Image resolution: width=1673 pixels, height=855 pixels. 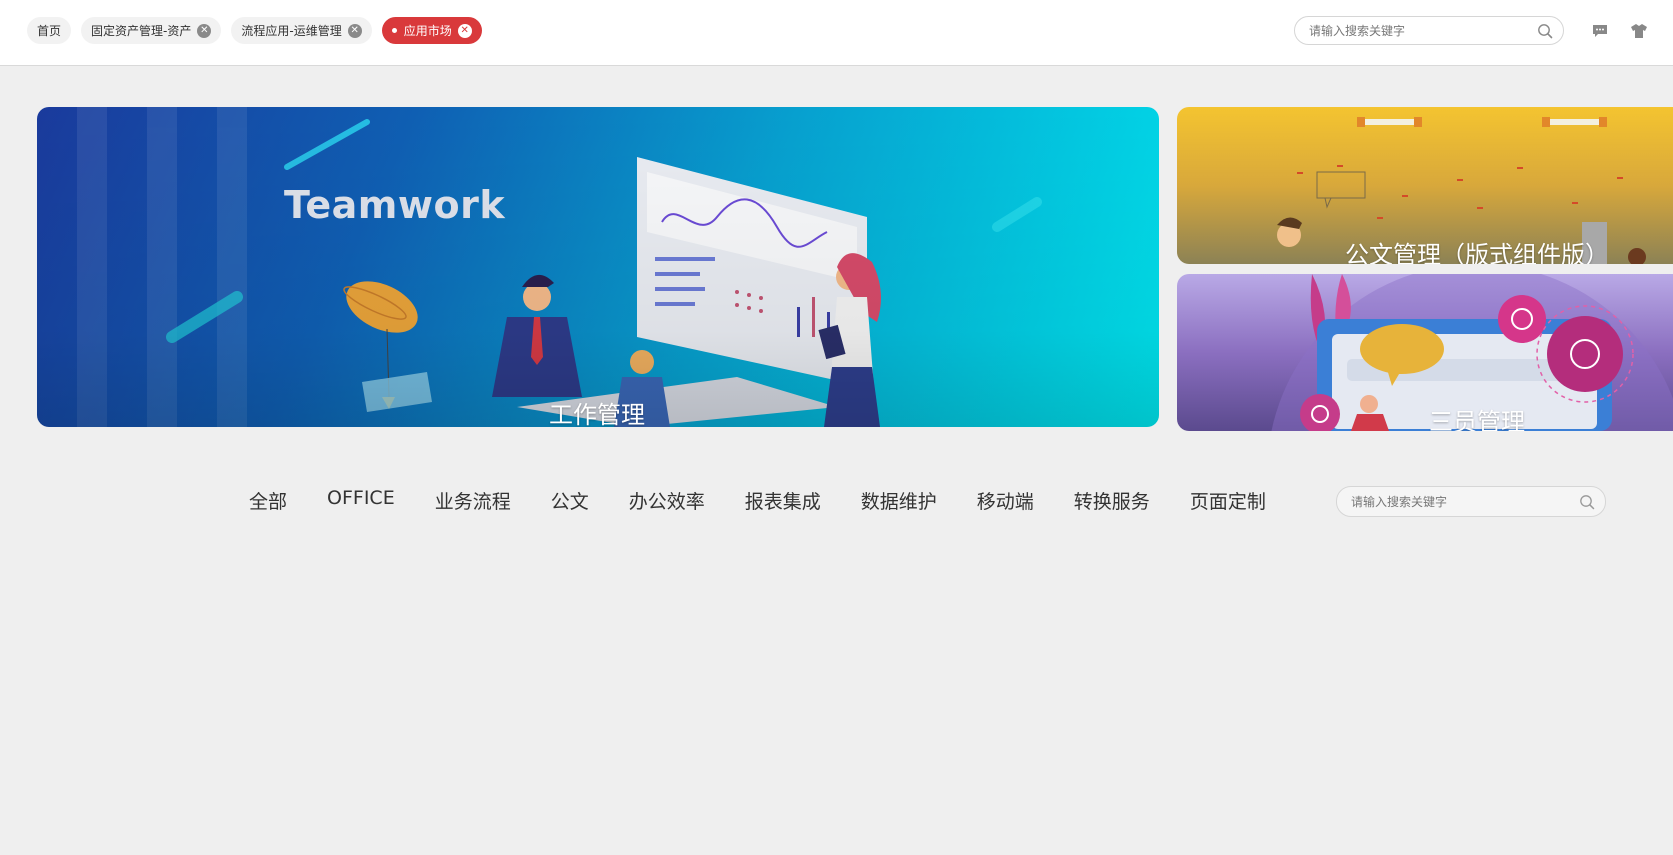 What do you see at coordinates (836, 33) in the screenshot?
I see `top-bar: 首页 固定资产管理-资产 ✕ 流程应用-运维管理 ✕ 应用市场 ✕` at bounding box center [836, 33].